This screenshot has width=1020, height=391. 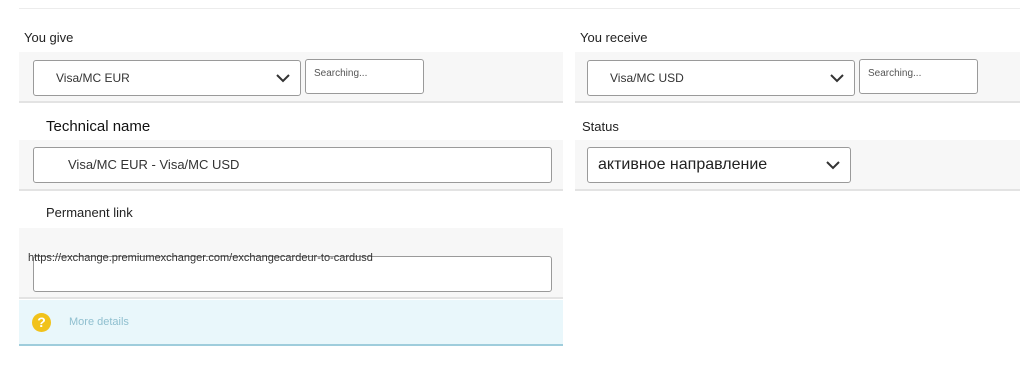 I want to click on receive-currency-select: Visa/MC USD, so click(x=721, y=78).